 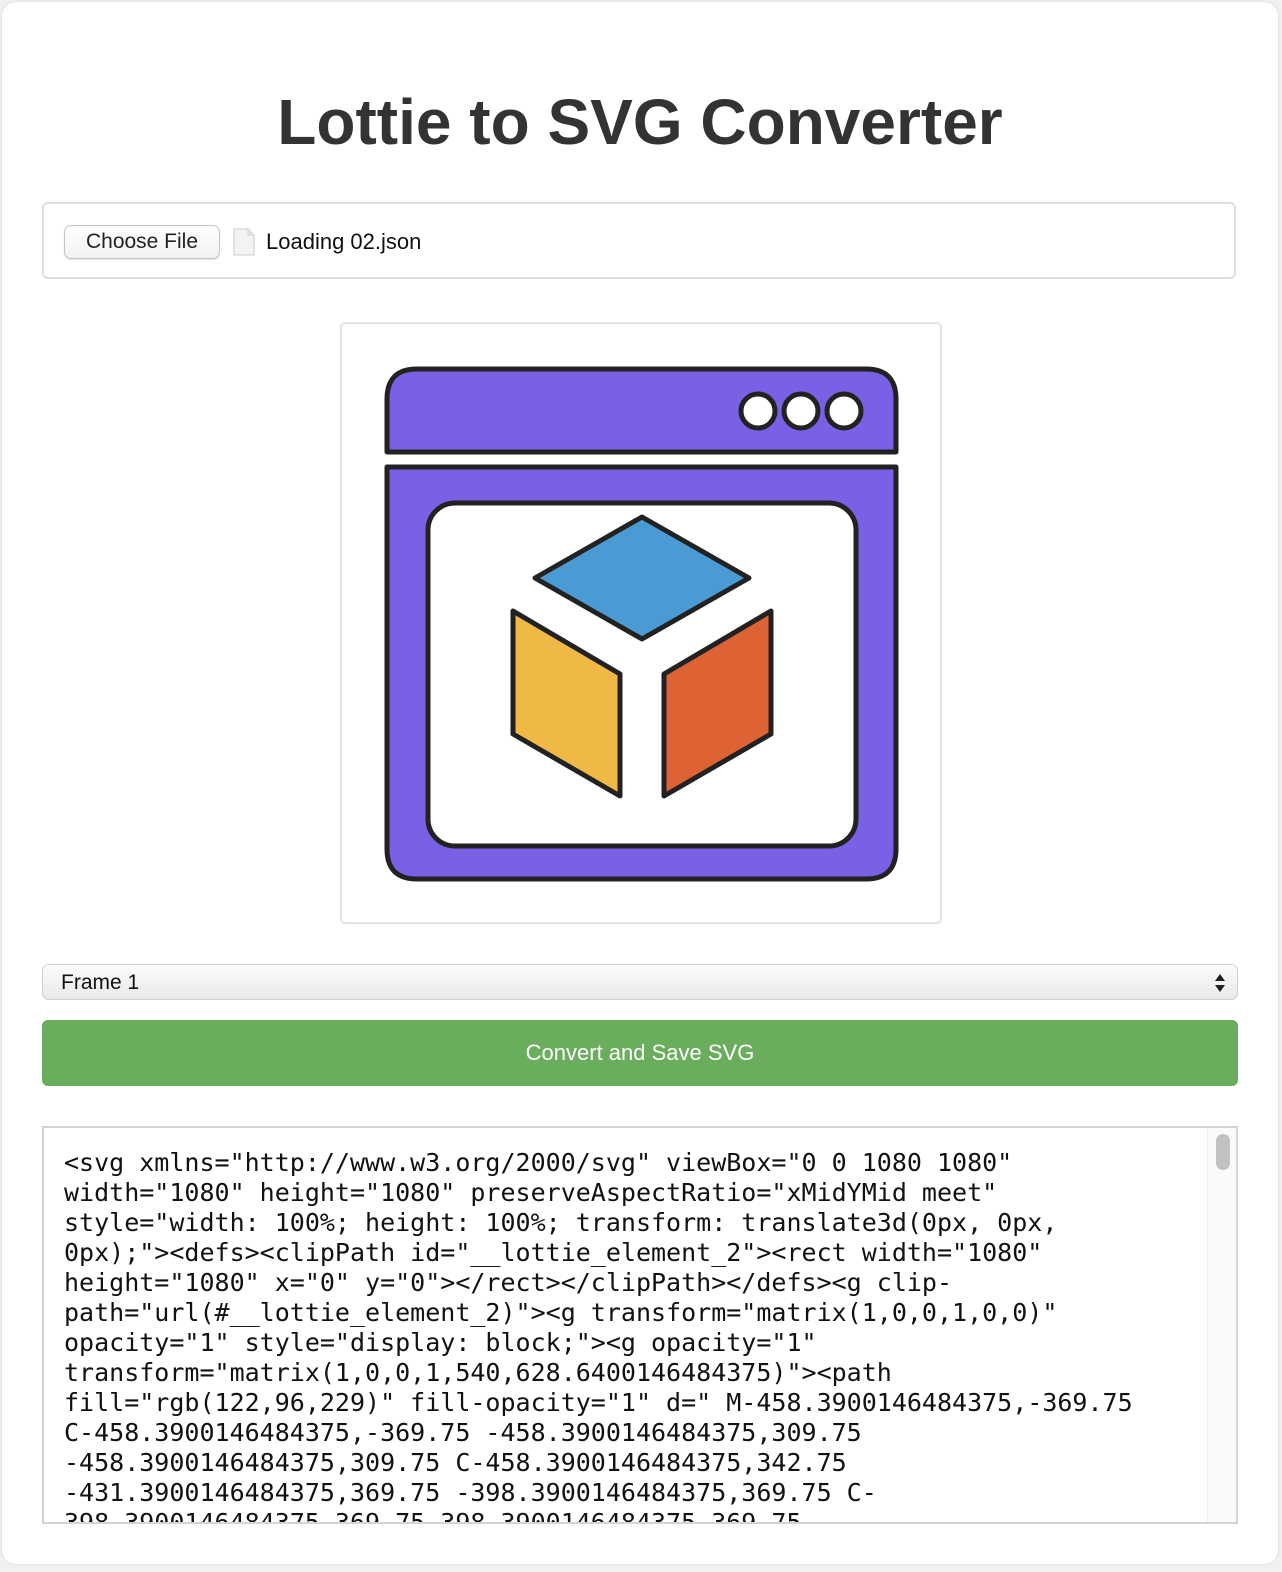 I want to click on output-scrollbar, so click(x=1221, y=1325).